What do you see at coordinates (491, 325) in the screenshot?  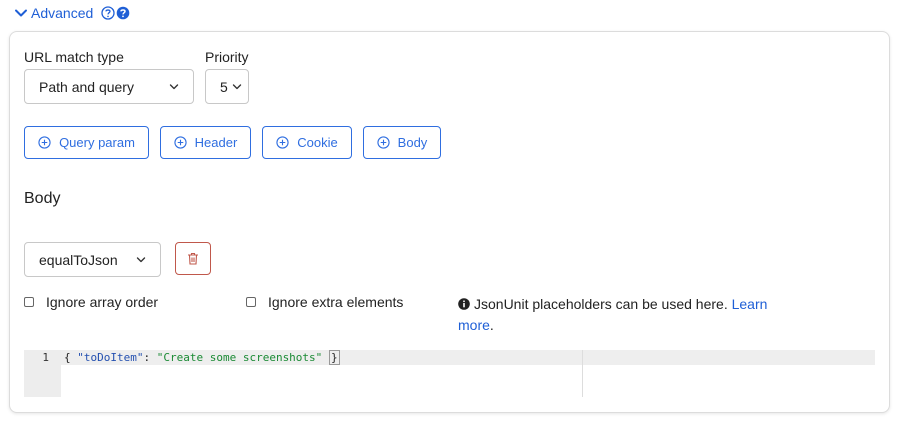 I see `jsonunit-note-suffix: .` at bounding box center [491, 325].